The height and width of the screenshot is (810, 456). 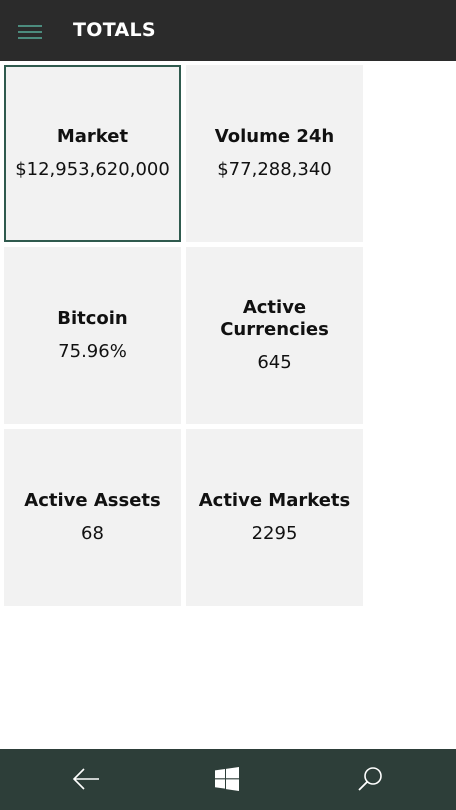 I want to click on search-button, so click(x=370, y=779).